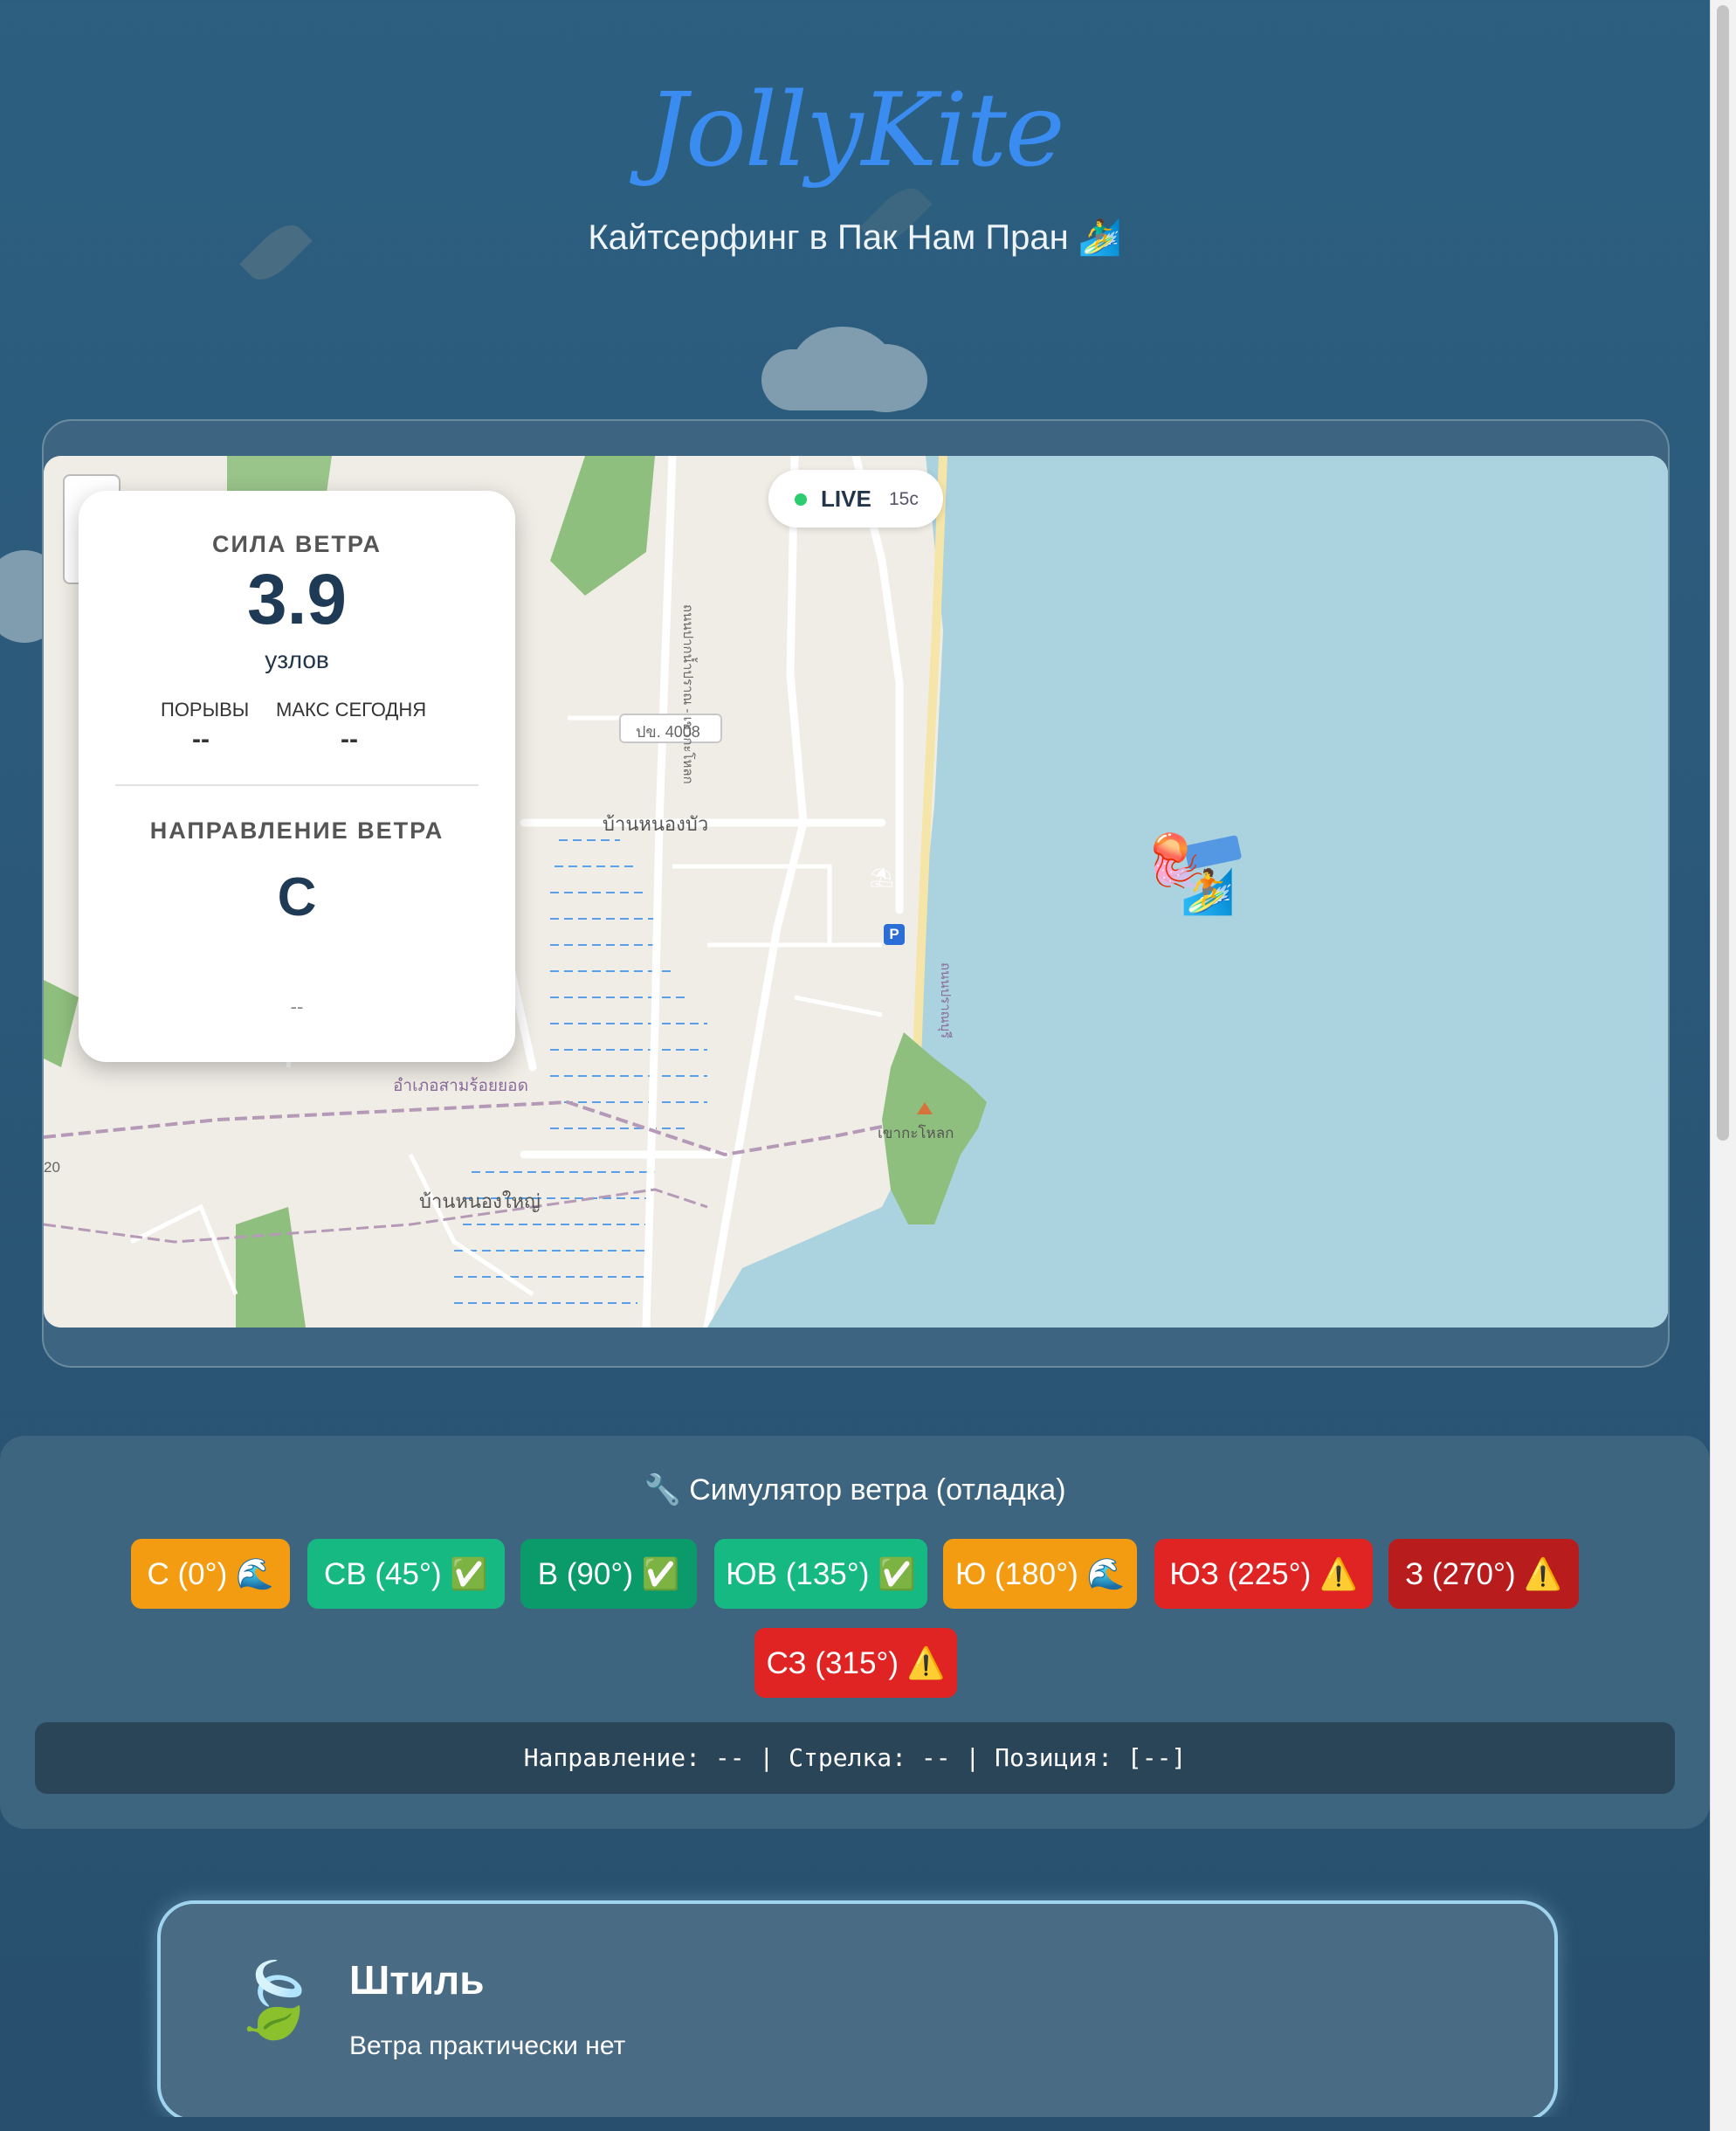  I want to click on scrollbar-thumb, so click(1723, 573).